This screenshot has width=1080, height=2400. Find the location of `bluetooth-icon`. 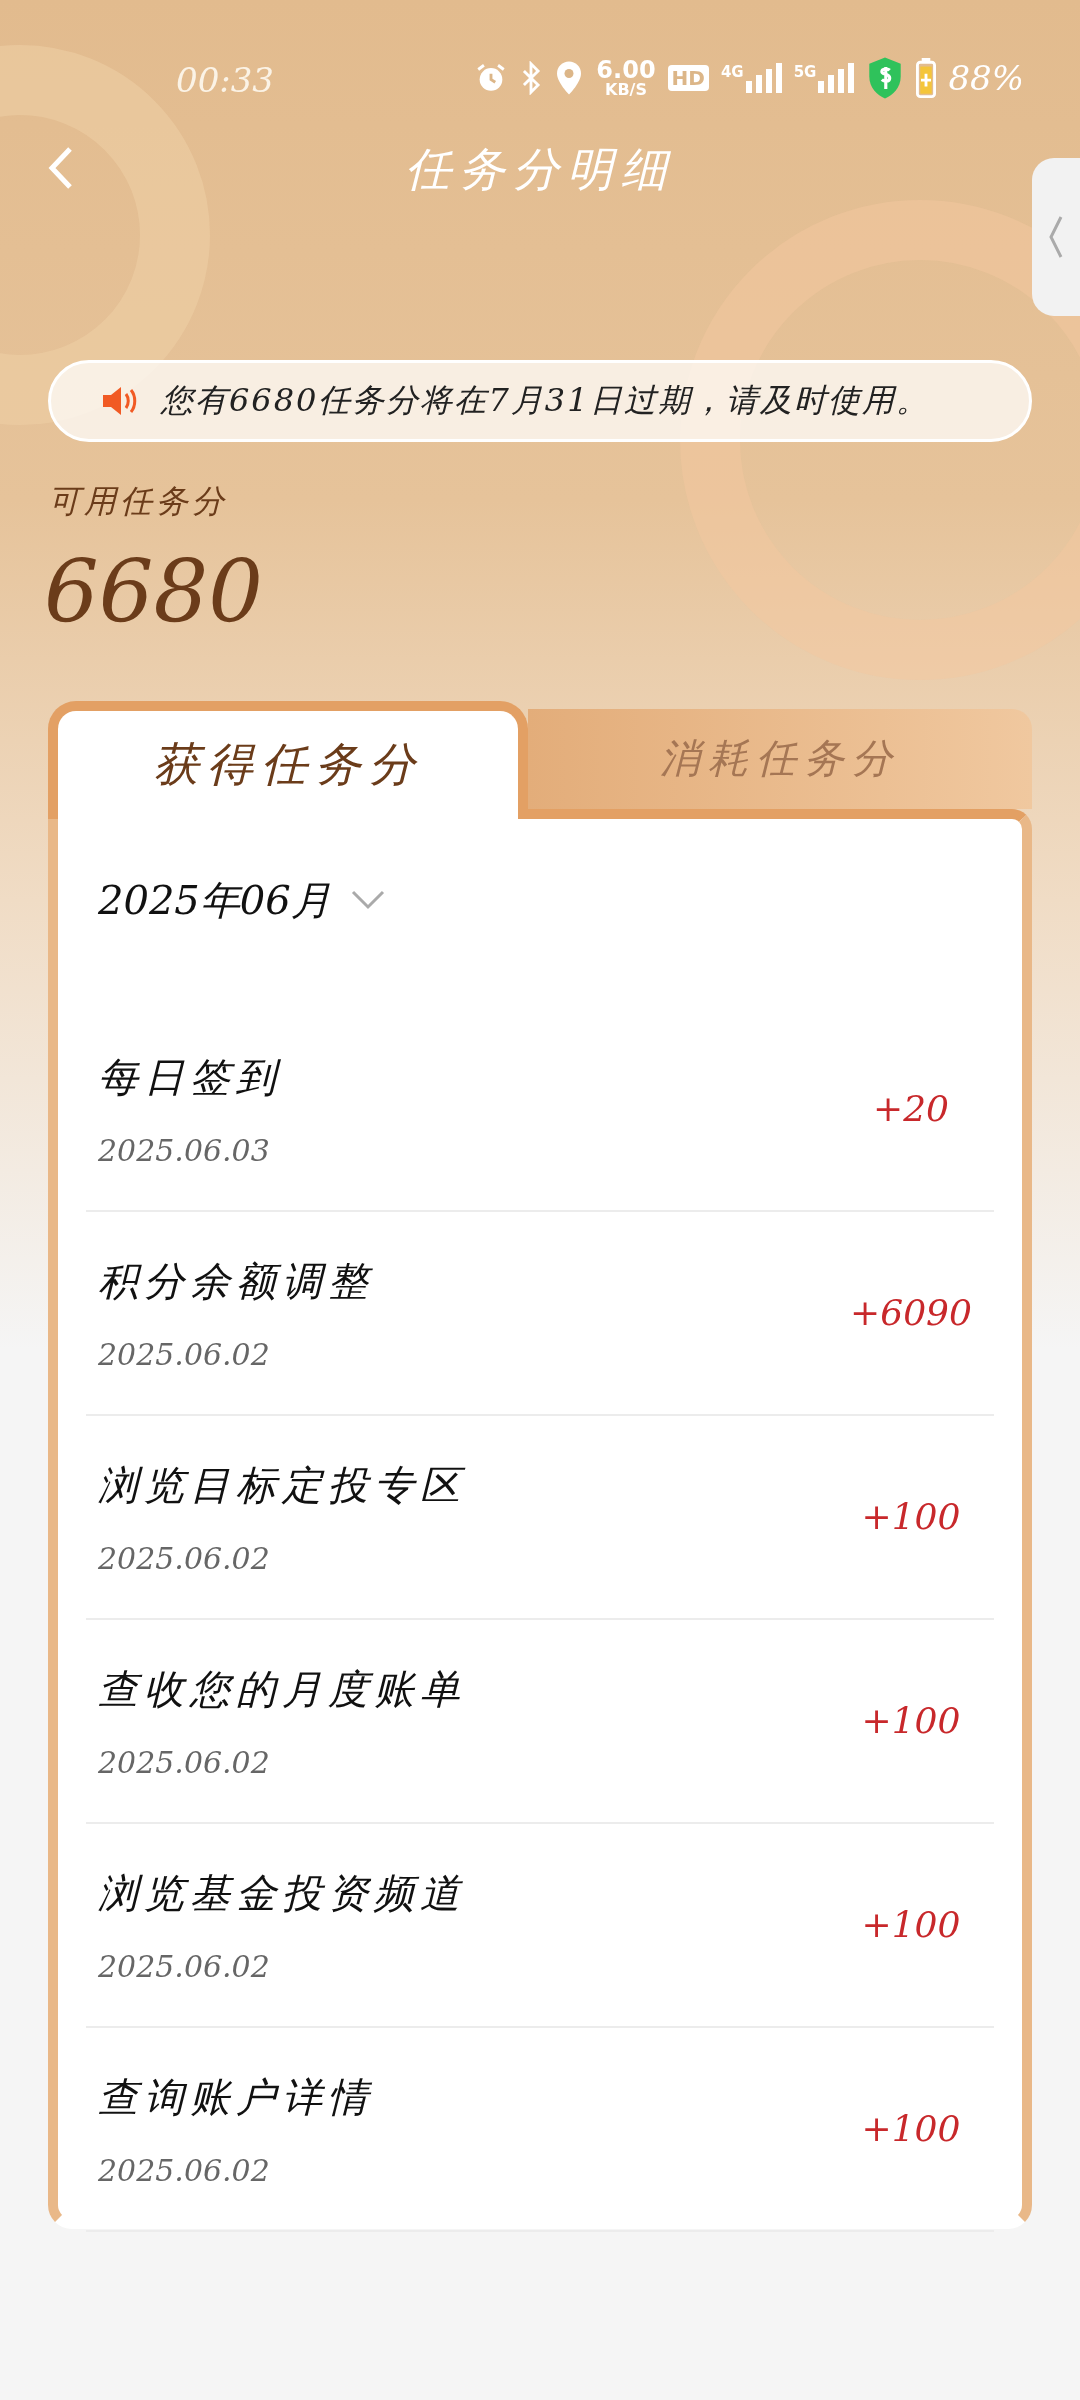

bluetooth-icon is located at coordinates (531, 78).